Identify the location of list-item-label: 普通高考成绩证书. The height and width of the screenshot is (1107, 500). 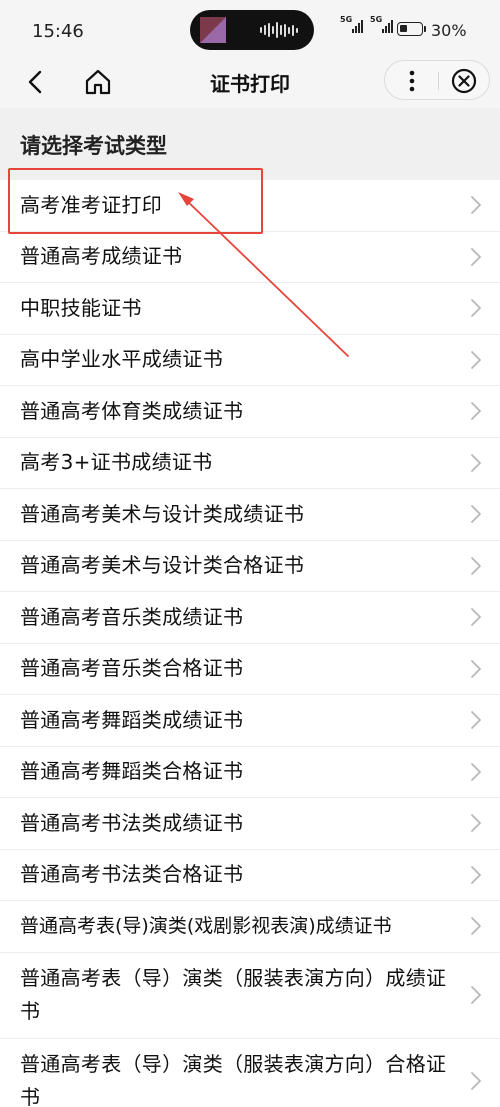
(101, 256).